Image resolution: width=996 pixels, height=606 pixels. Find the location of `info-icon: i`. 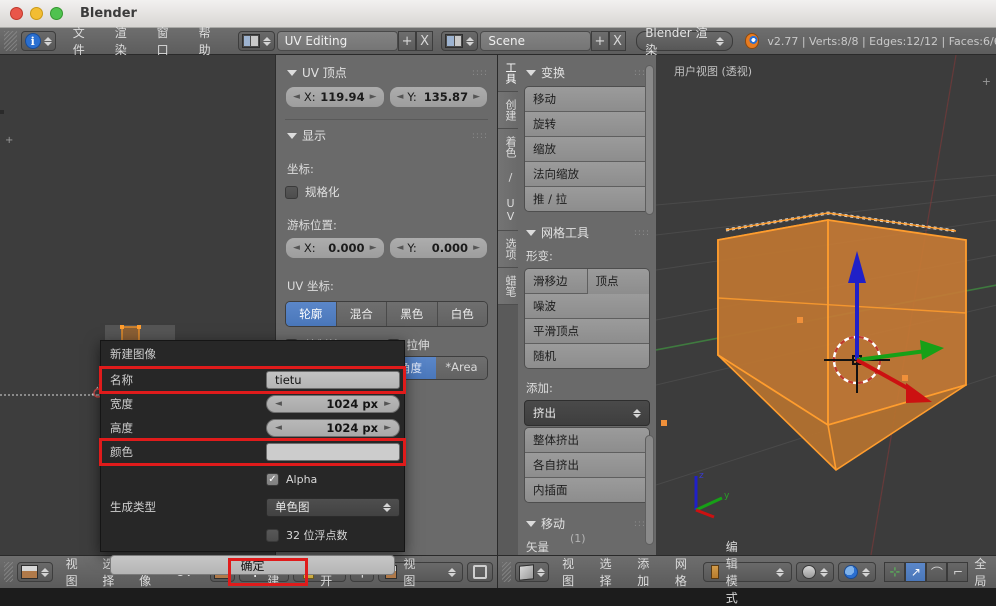

info-icon: i is located at coordinates (32, 41).